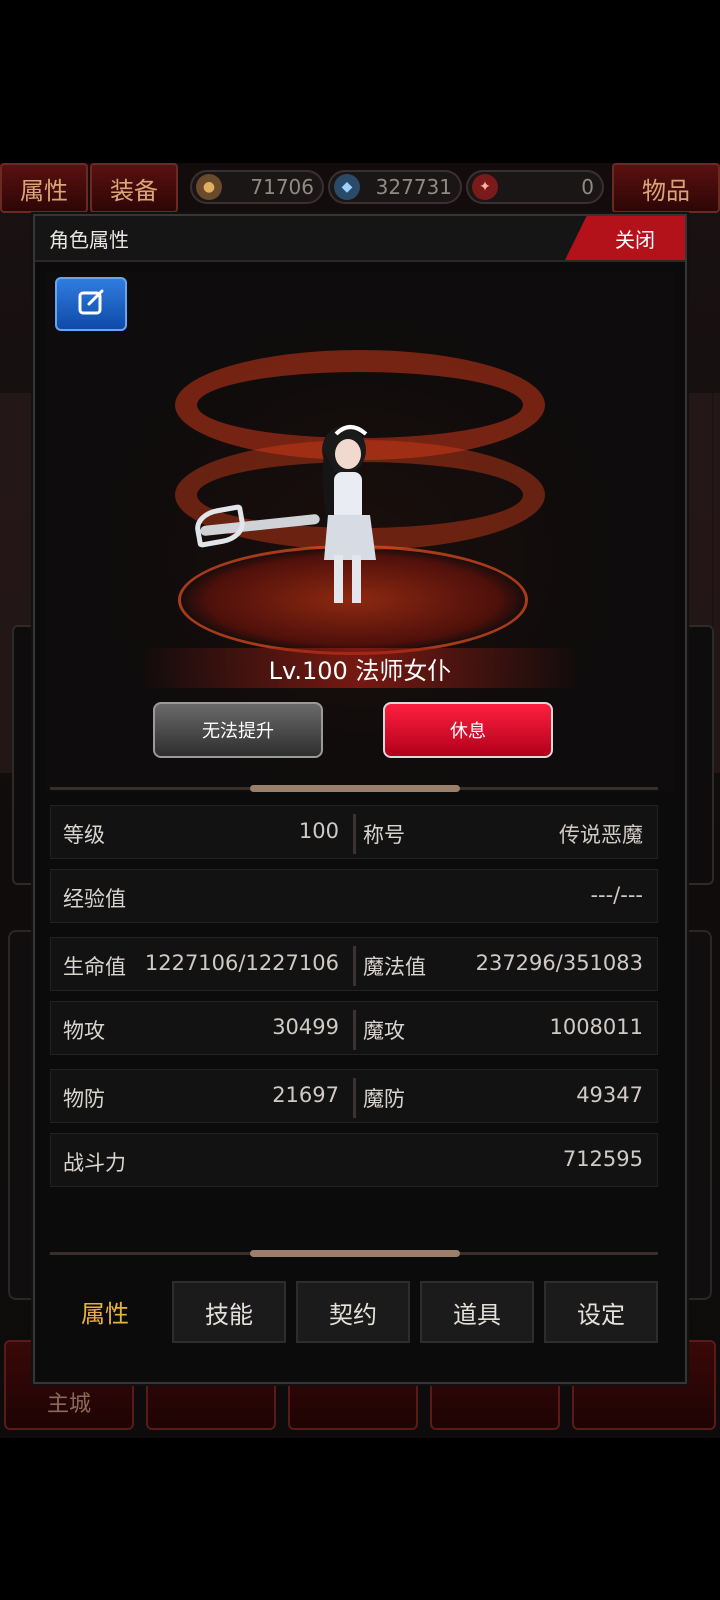 This screenshot has height=1600, width=720. Describe the element at coordinates (305, 1095) in the screenshot. I see `physical-defense-value: 21697` at that location.